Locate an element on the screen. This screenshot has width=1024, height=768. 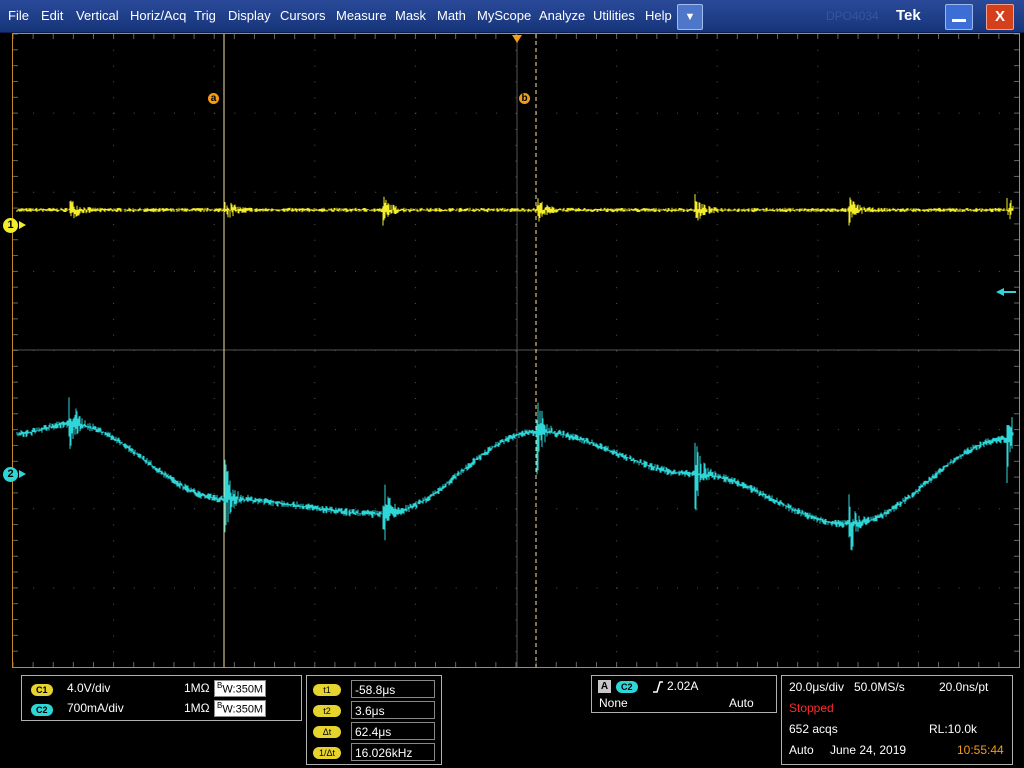
menu-mask: Mask is located at coordinates (410, 16).